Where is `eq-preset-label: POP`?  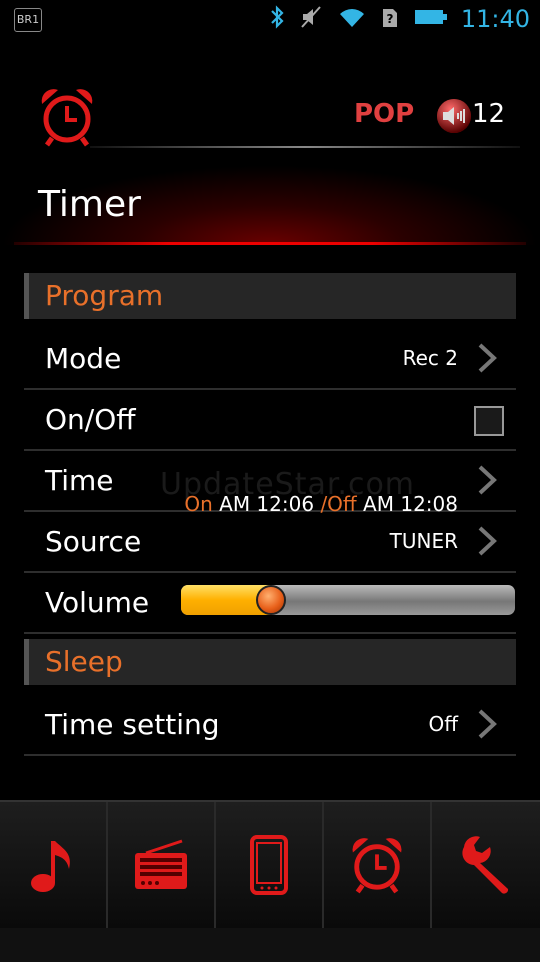
eq-preset-label: POP is located at coordinates (384, 114).